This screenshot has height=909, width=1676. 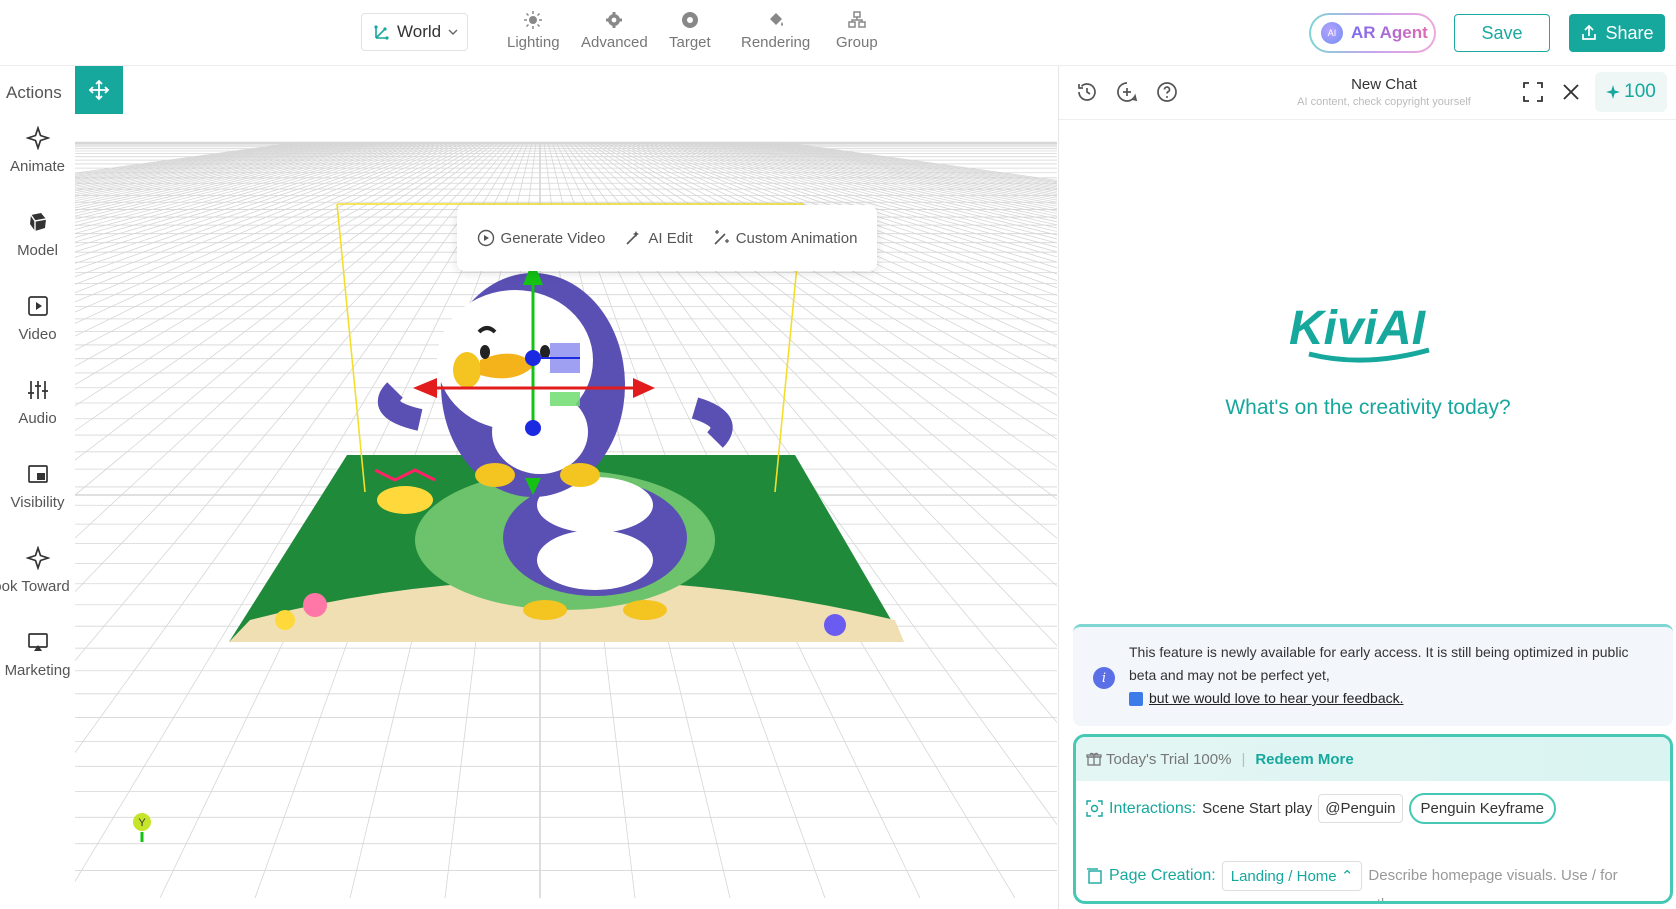 I want to click on play-circle-icon, so click(x=485, y=238).